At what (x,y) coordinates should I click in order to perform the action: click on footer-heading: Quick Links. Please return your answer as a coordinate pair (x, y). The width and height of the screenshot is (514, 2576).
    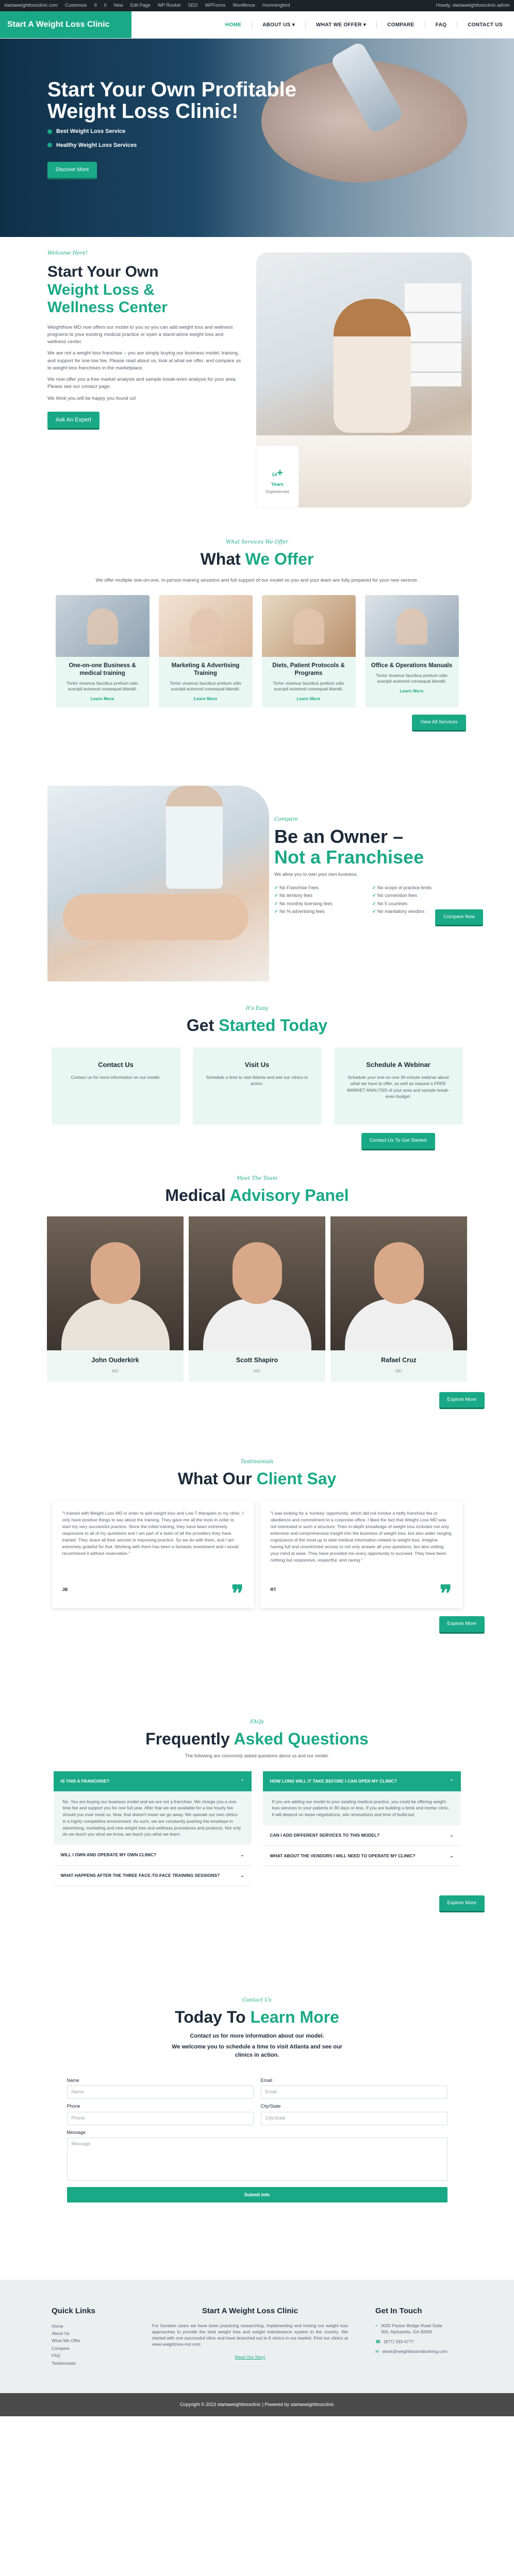
    Looking at the image, I should click on (74, 2311).